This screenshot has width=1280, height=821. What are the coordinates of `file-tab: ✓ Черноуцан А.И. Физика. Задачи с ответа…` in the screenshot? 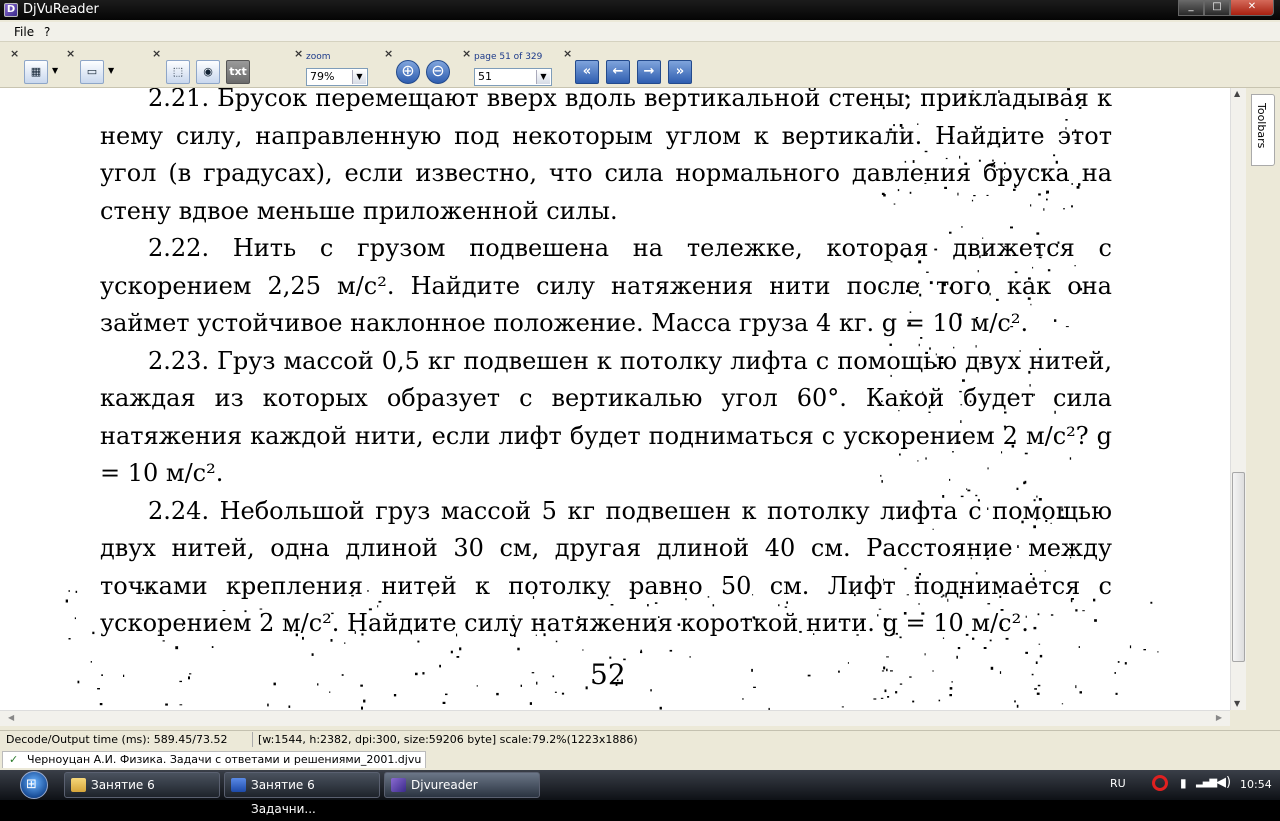 It's located at (214, 759).